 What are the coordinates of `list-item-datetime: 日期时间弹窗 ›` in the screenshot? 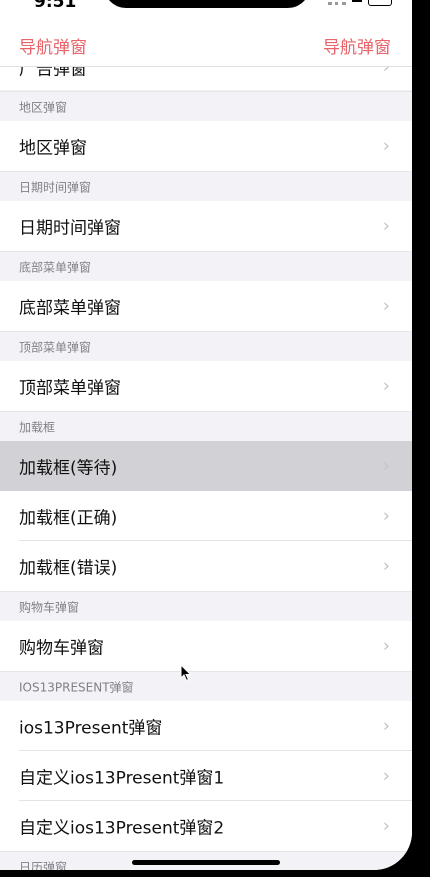 It's located at (206, 226).